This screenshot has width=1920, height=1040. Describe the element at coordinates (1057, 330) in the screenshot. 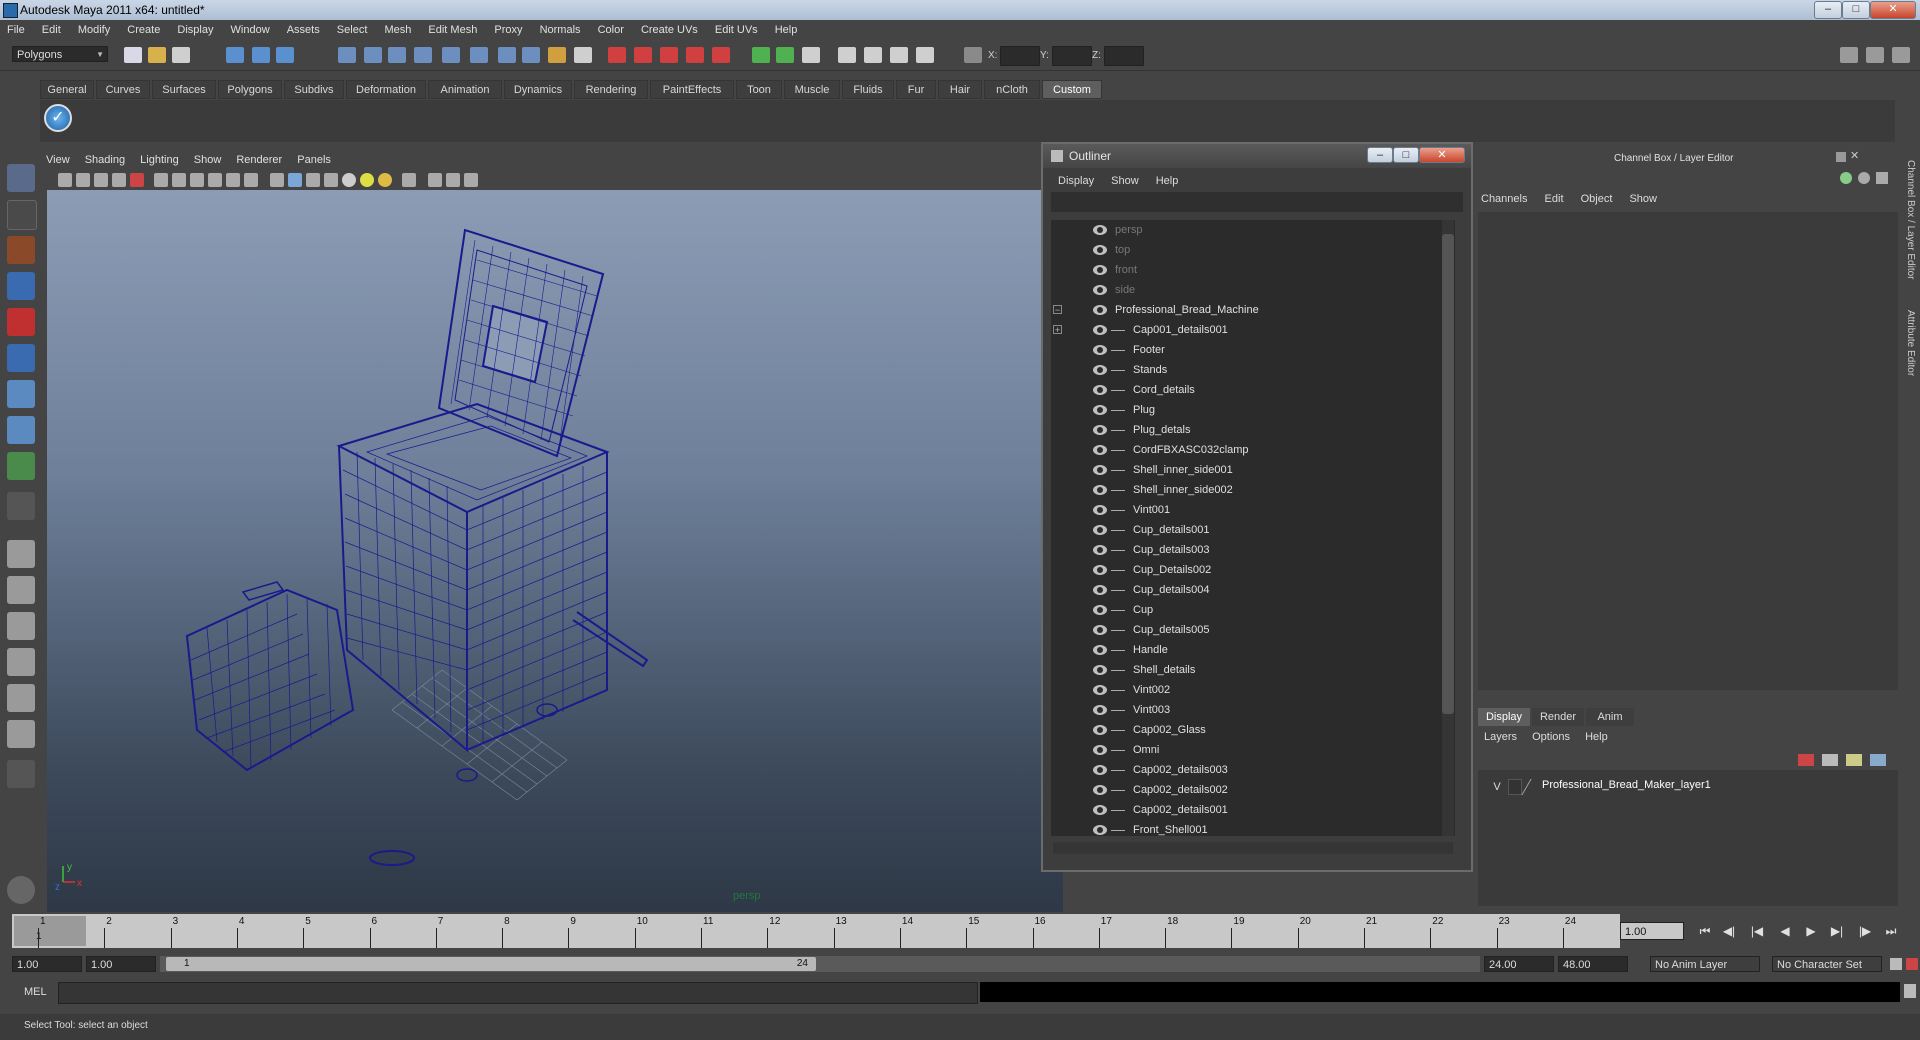

I see `expand-icon: +` at that location.